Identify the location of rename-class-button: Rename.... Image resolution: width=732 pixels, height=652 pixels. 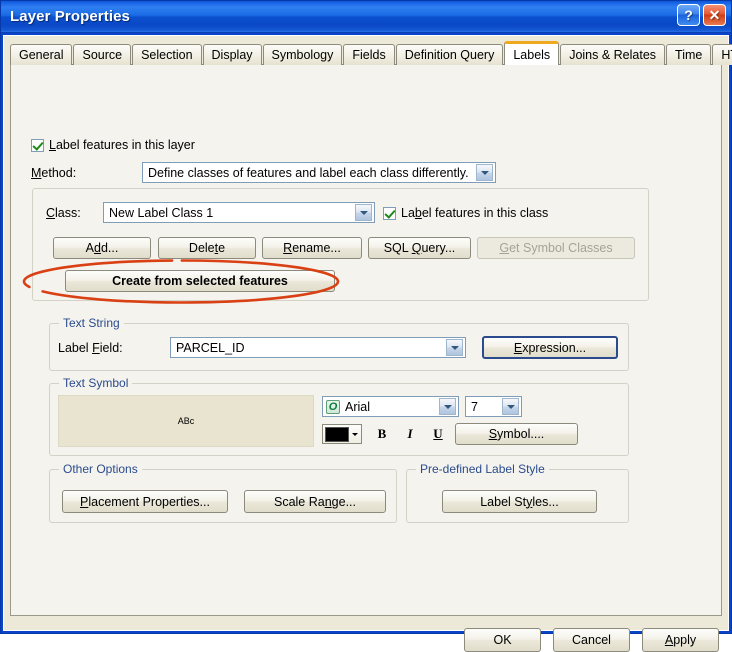
(312, 248).